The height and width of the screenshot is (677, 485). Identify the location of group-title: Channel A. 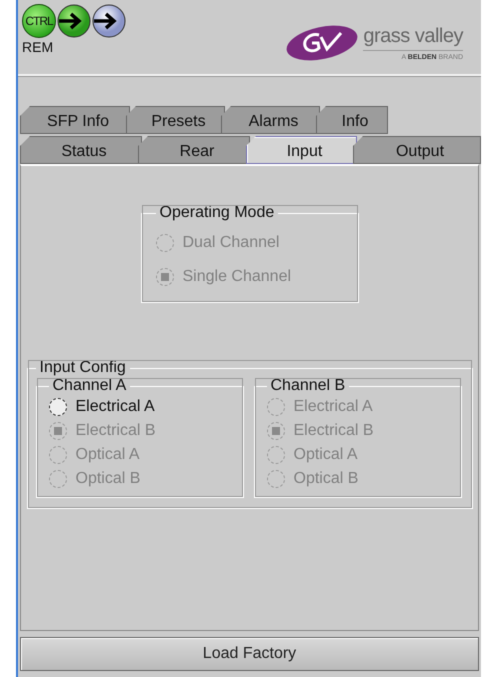
(90, 386).